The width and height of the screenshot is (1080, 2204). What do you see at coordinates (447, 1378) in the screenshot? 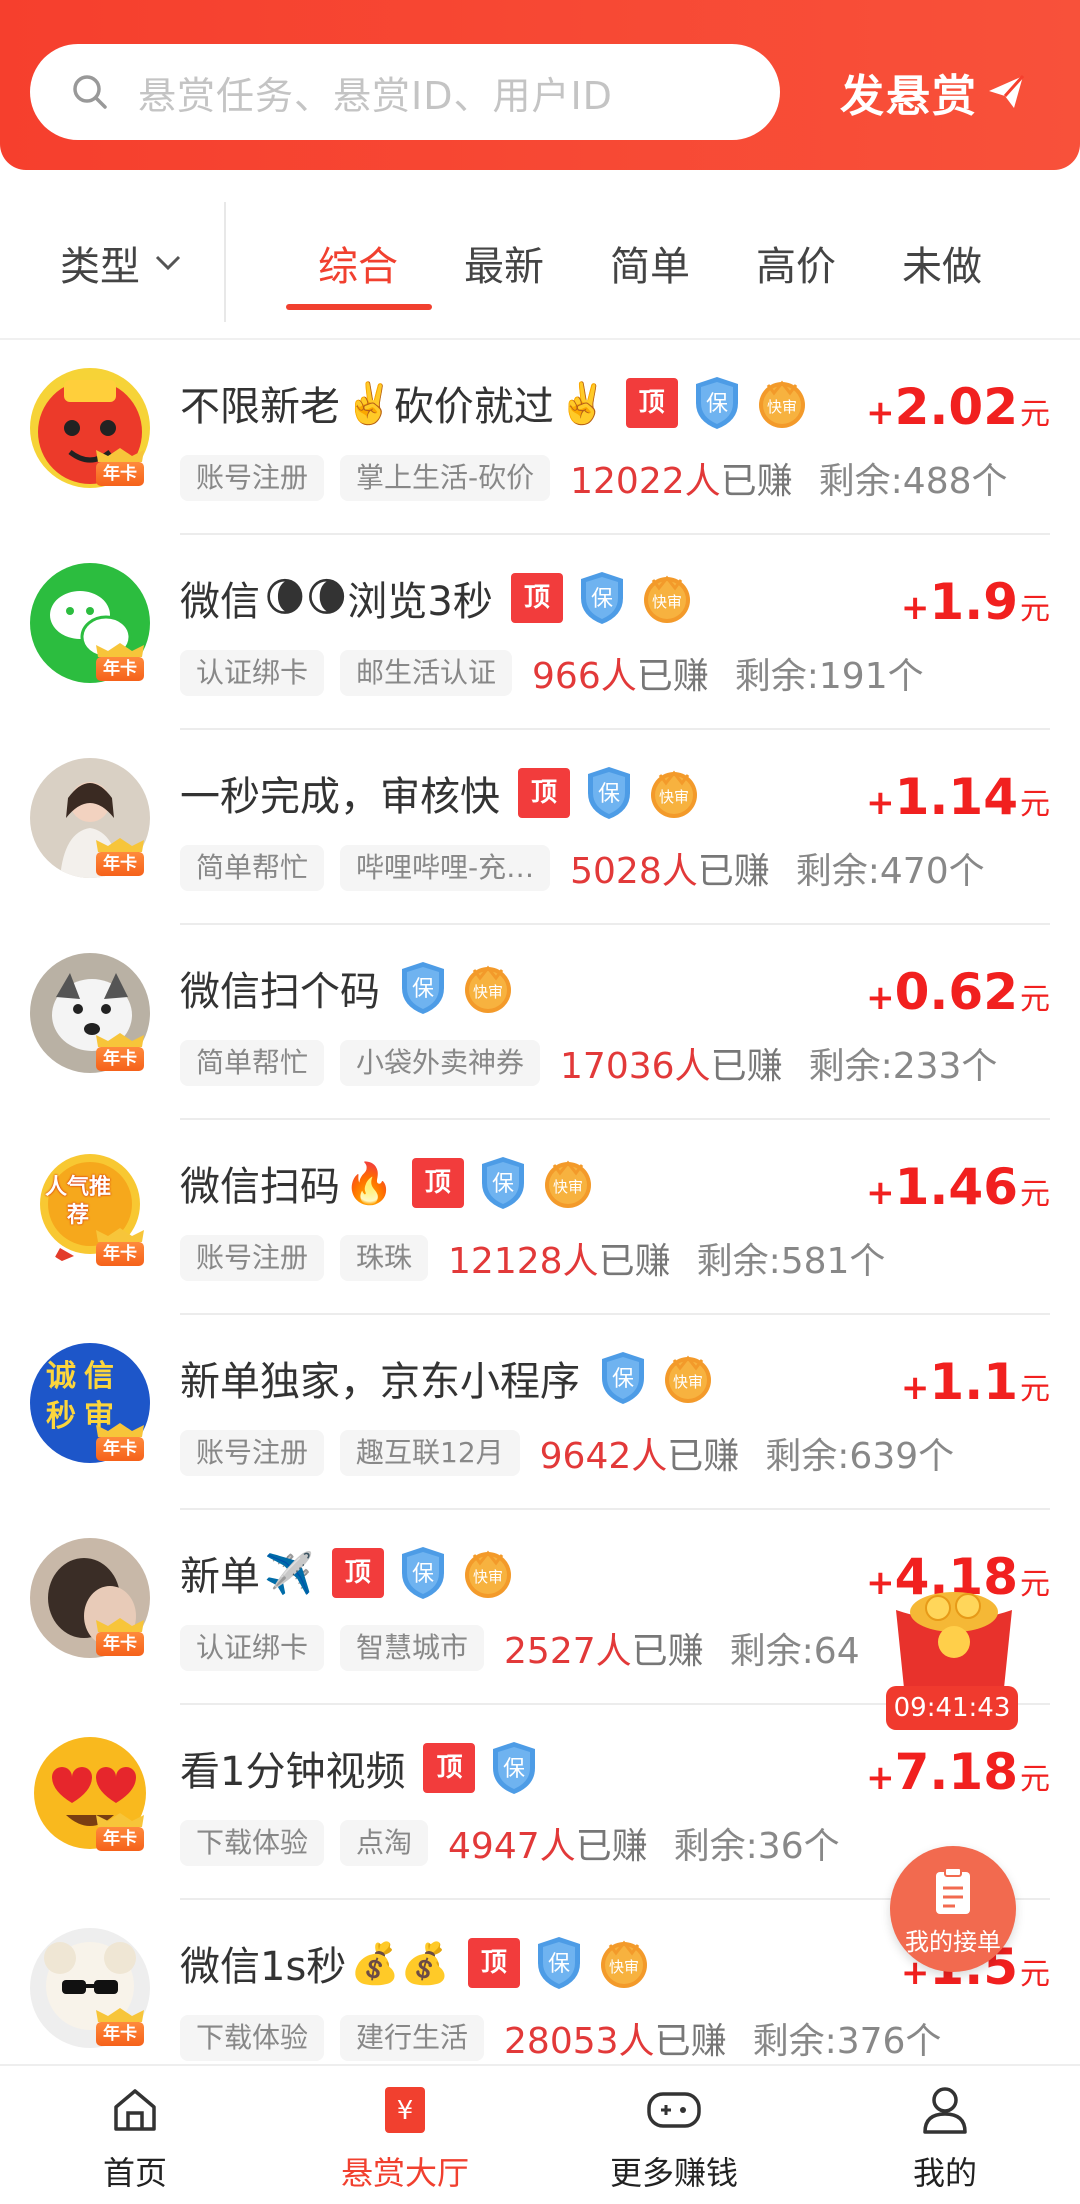
I see `task-title-line: 新单独家，京东小程序 保 快审` at bounding box center [447, 1378].